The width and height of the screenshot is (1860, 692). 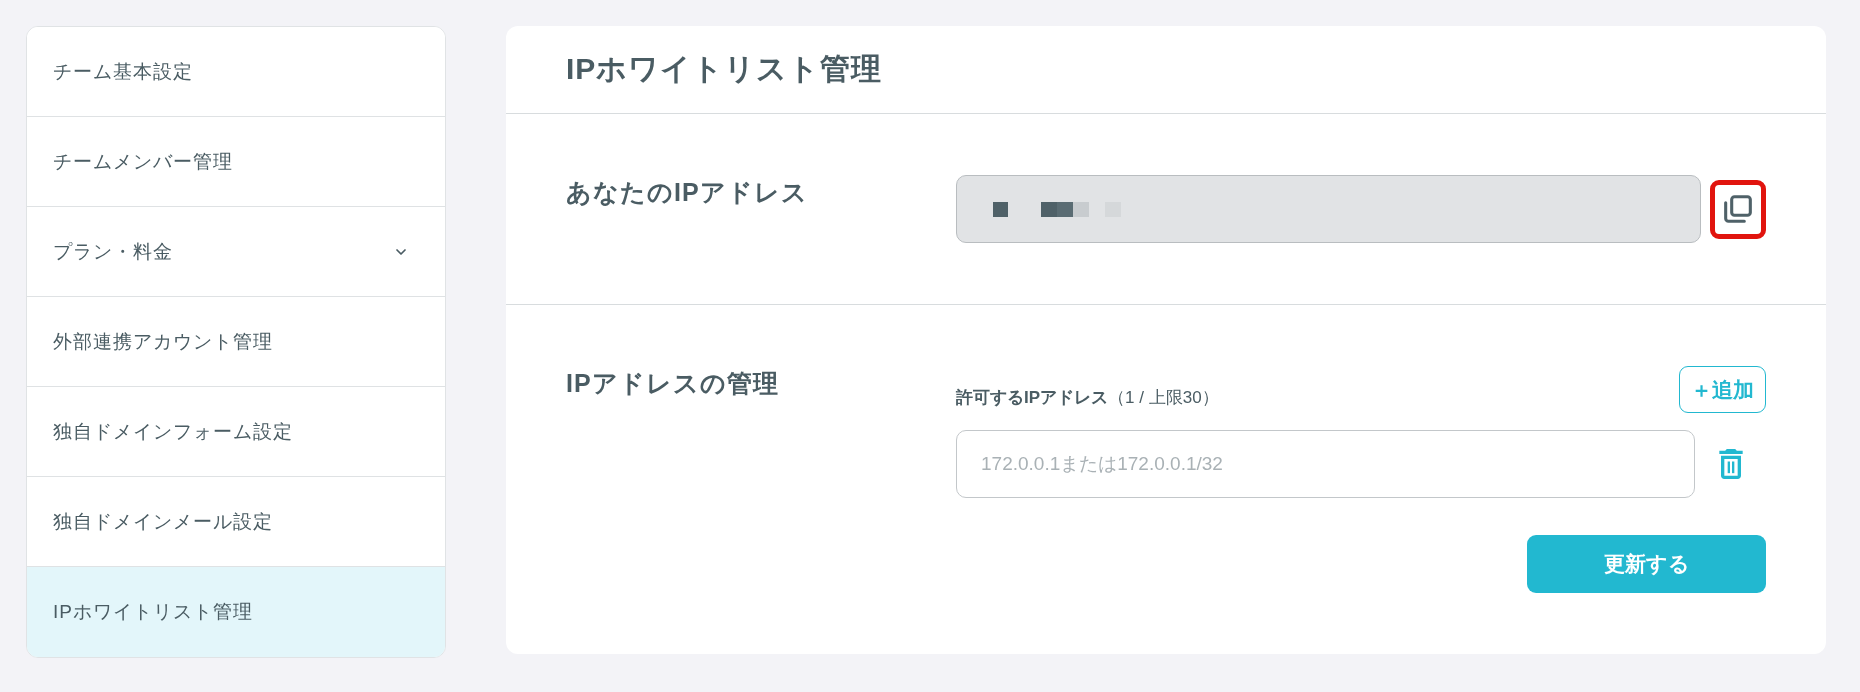 What do you see at coordinates (687, 192) in the screenshot?
I see `section-title: あなたのIPアドレス` at bounding box center [687, 192].